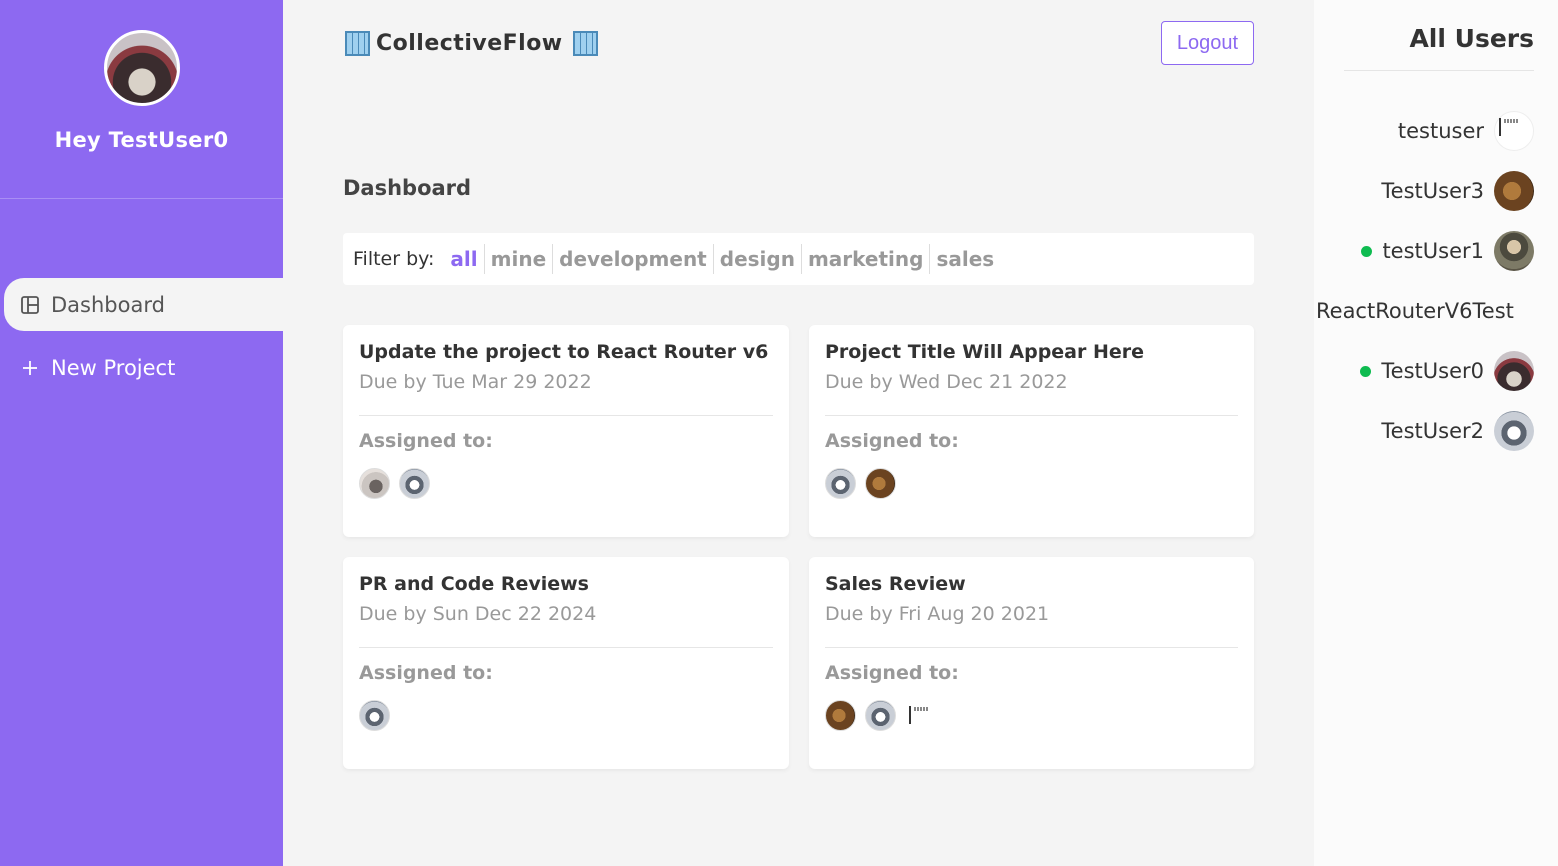 The image size is (1558, 866). I want to click on filter-design: design, so click(756, 259).